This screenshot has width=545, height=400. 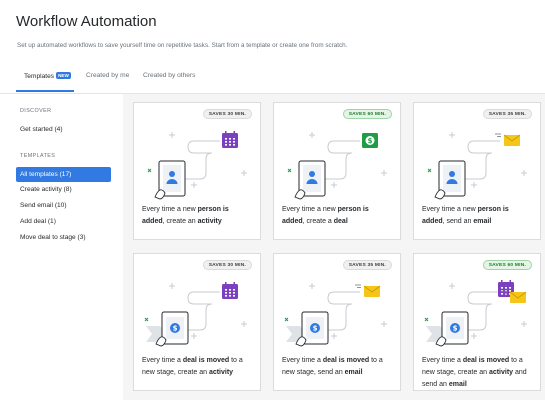 What do you see at coordinates (45, 91) in the screenshot?
I see `active-tab-indicator` at bounding box center [45, 91].